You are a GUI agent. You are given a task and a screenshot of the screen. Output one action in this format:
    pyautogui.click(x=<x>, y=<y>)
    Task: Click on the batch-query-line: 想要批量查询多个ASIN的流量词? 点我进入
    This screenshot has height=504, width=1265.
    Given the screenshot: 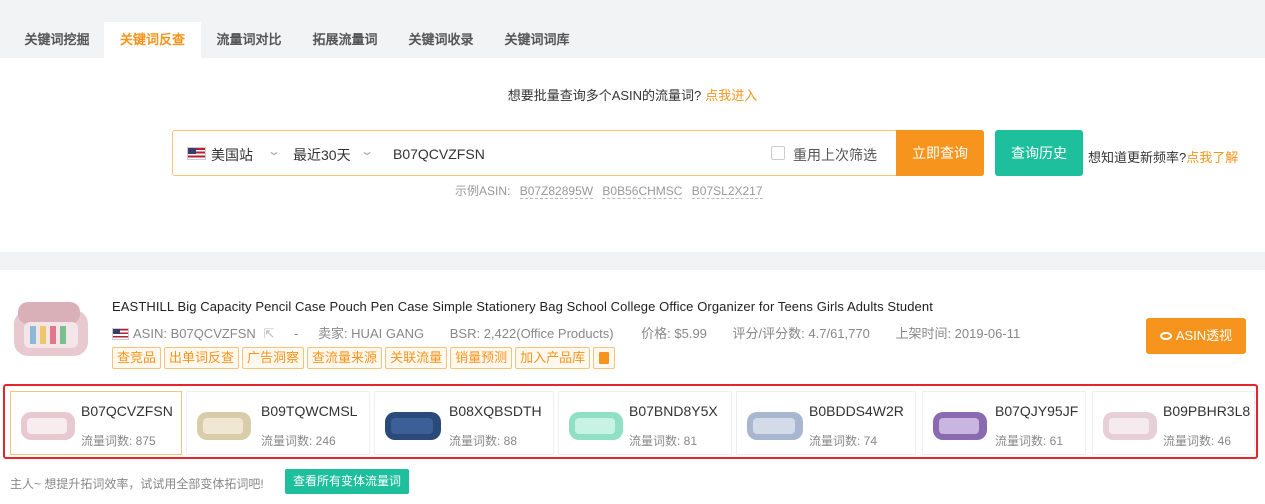 What is the action you would take?
    pyautogui.click(x=632, y=94)
    